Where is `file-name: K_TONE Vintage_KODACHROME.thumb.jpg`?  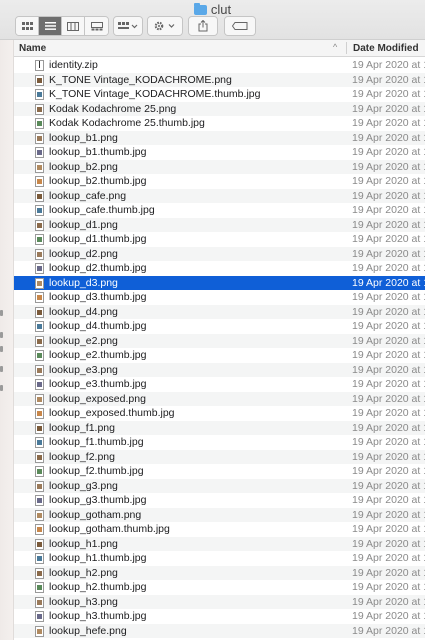 file-name: K_TONE Vintage_KODACHROME.thumb.jpg is located at coordinates (155, 94).